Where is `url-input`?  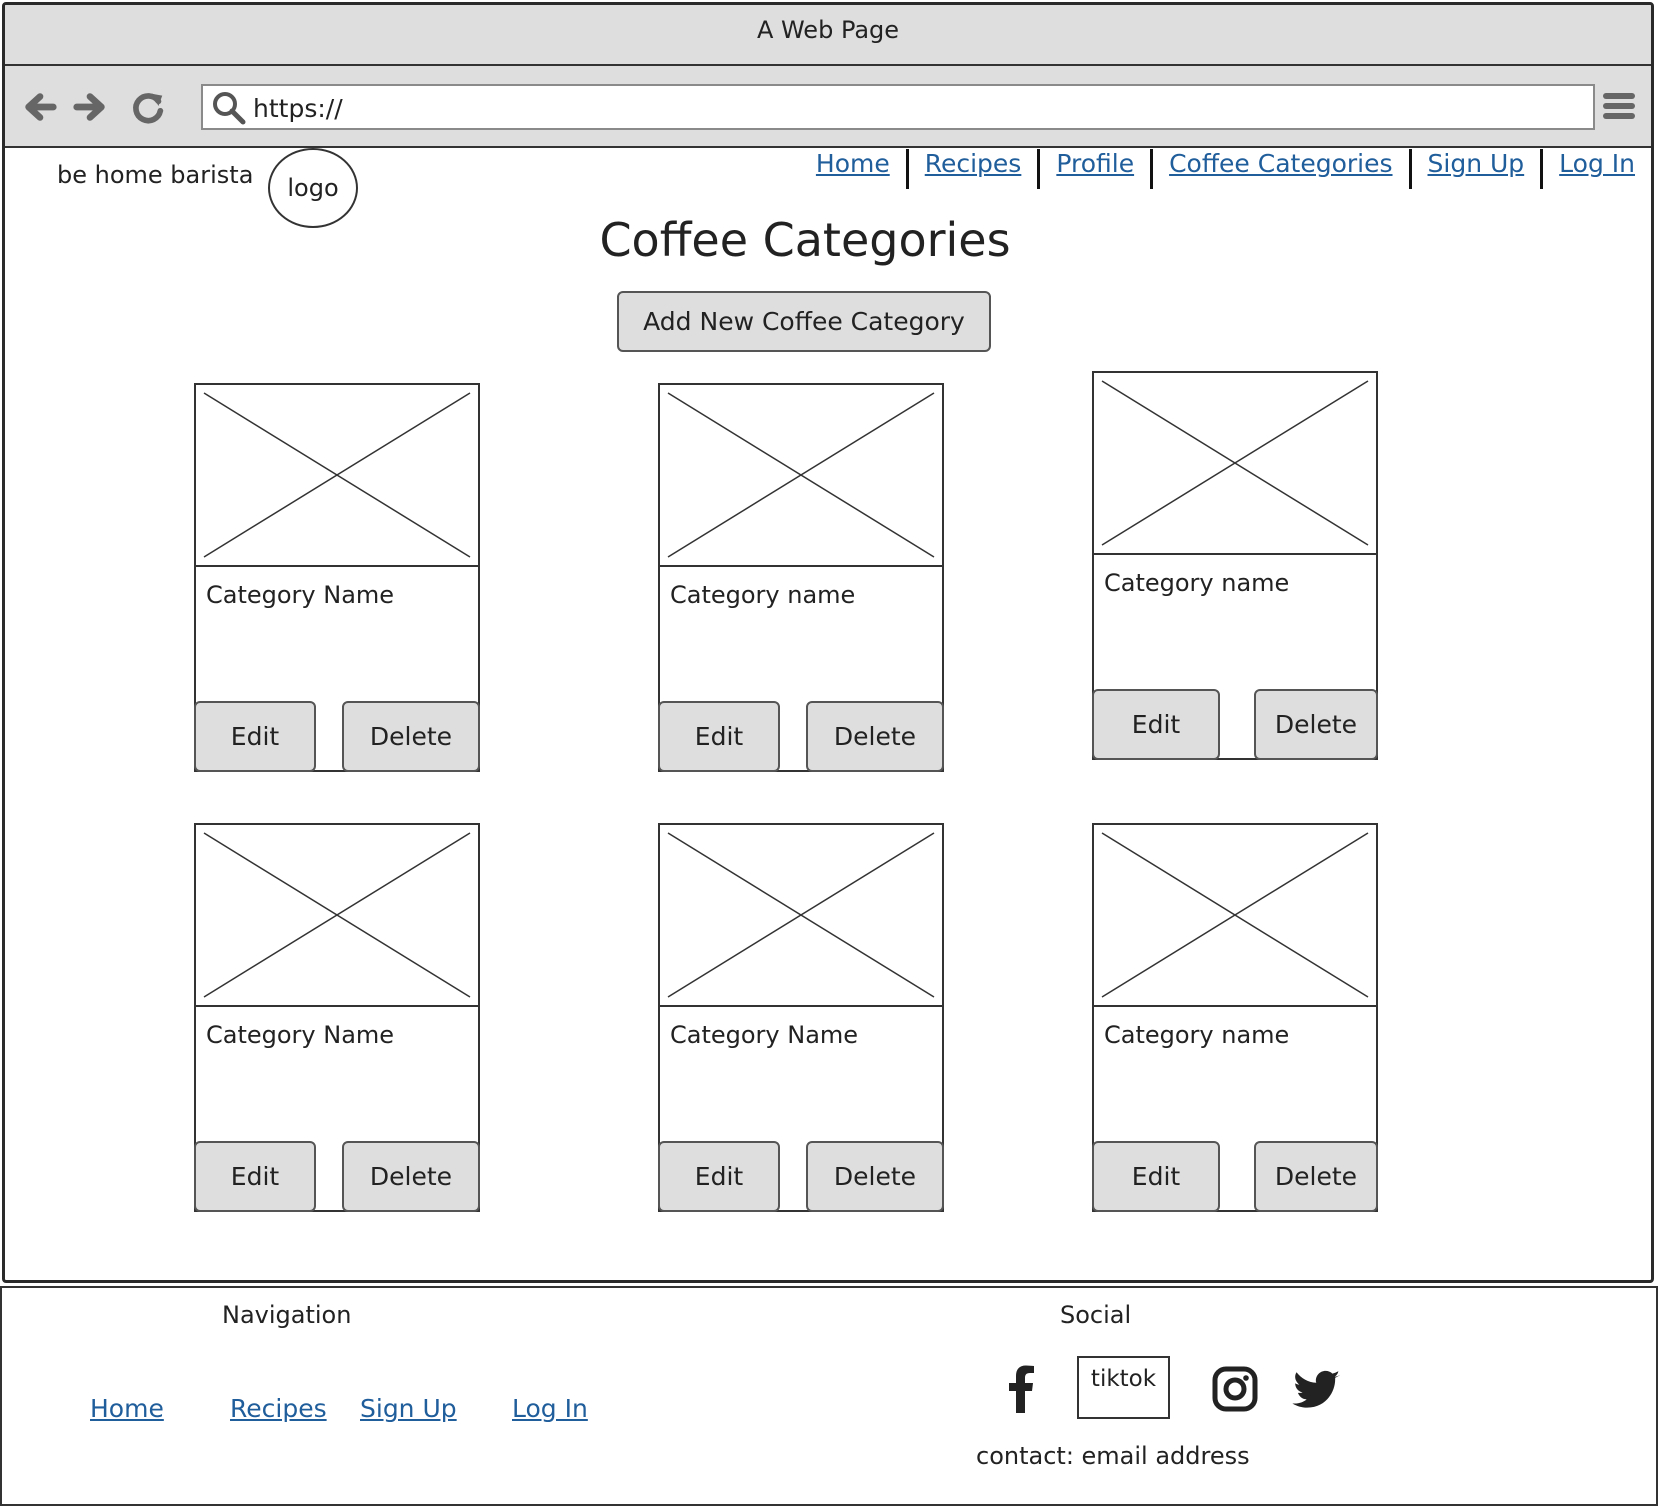 url-input is located at coordinates (913, 108).